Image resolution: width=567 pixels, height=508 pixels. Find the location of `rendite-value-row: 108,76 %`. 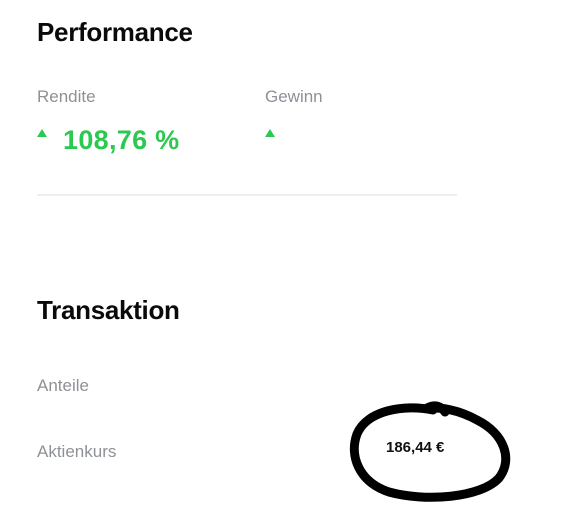

rendite-value-row: 108,76 % is located at coordinates (108, 140).